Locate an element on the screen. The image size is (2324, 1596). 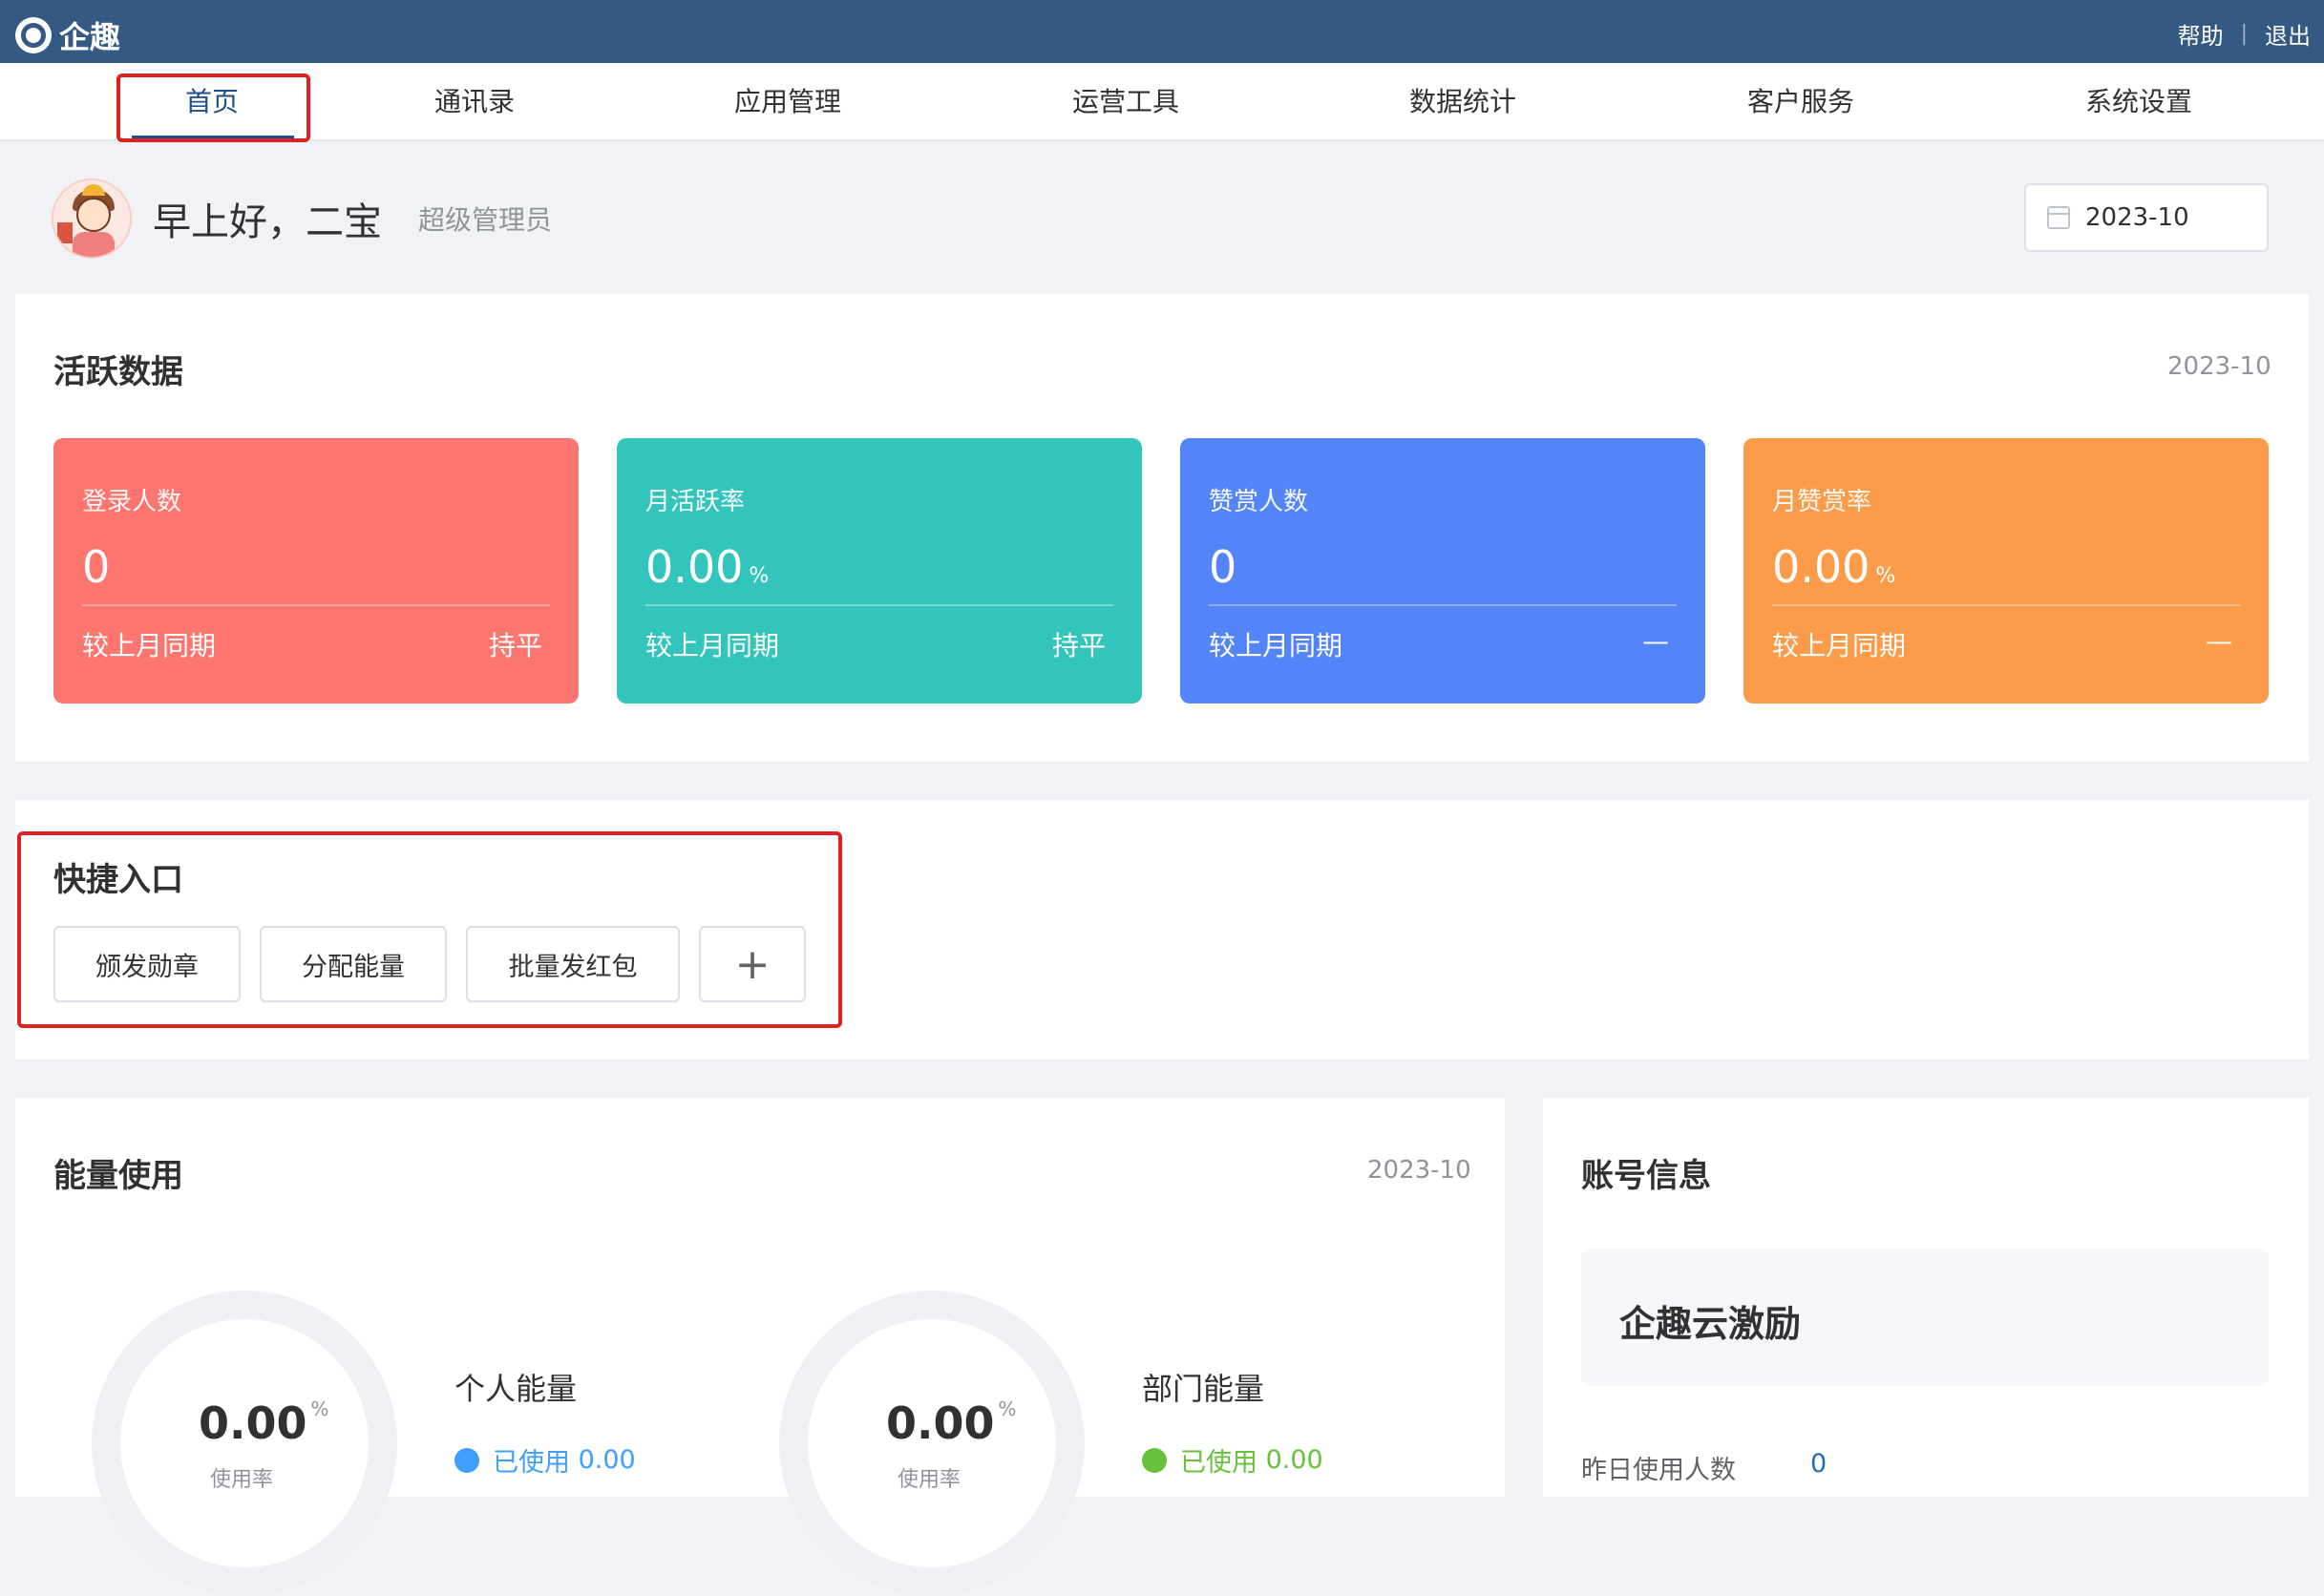
nav-item-customer-service: 客户服务 is located at coordinates (1800, 102).